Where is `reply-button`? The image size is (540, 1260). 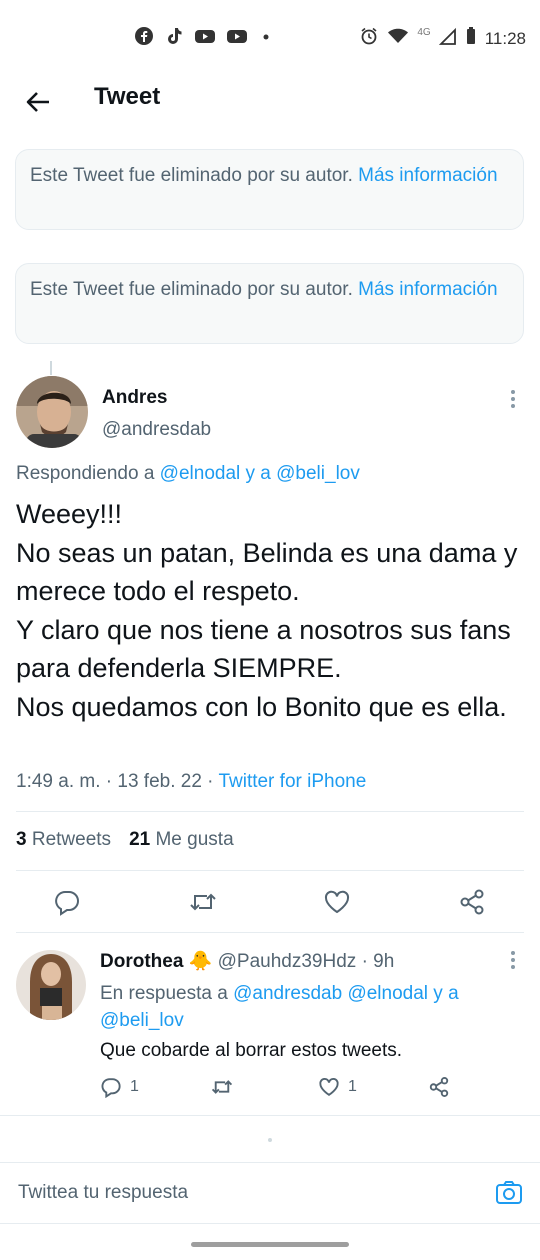
reply-button is located at coordinates (67, 902).